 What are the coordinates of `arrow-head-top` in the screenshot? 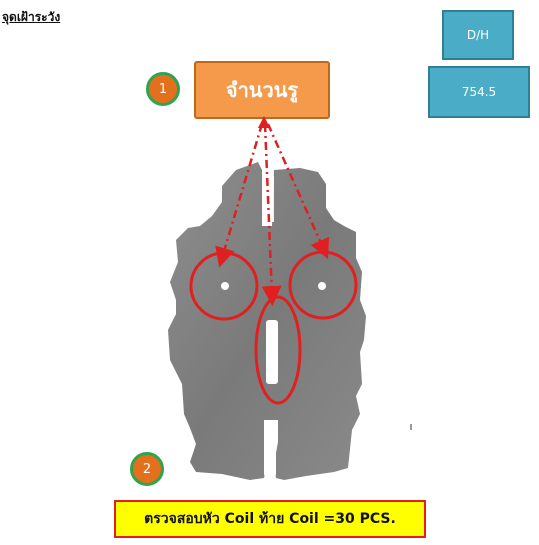 It's located at (264, 122).